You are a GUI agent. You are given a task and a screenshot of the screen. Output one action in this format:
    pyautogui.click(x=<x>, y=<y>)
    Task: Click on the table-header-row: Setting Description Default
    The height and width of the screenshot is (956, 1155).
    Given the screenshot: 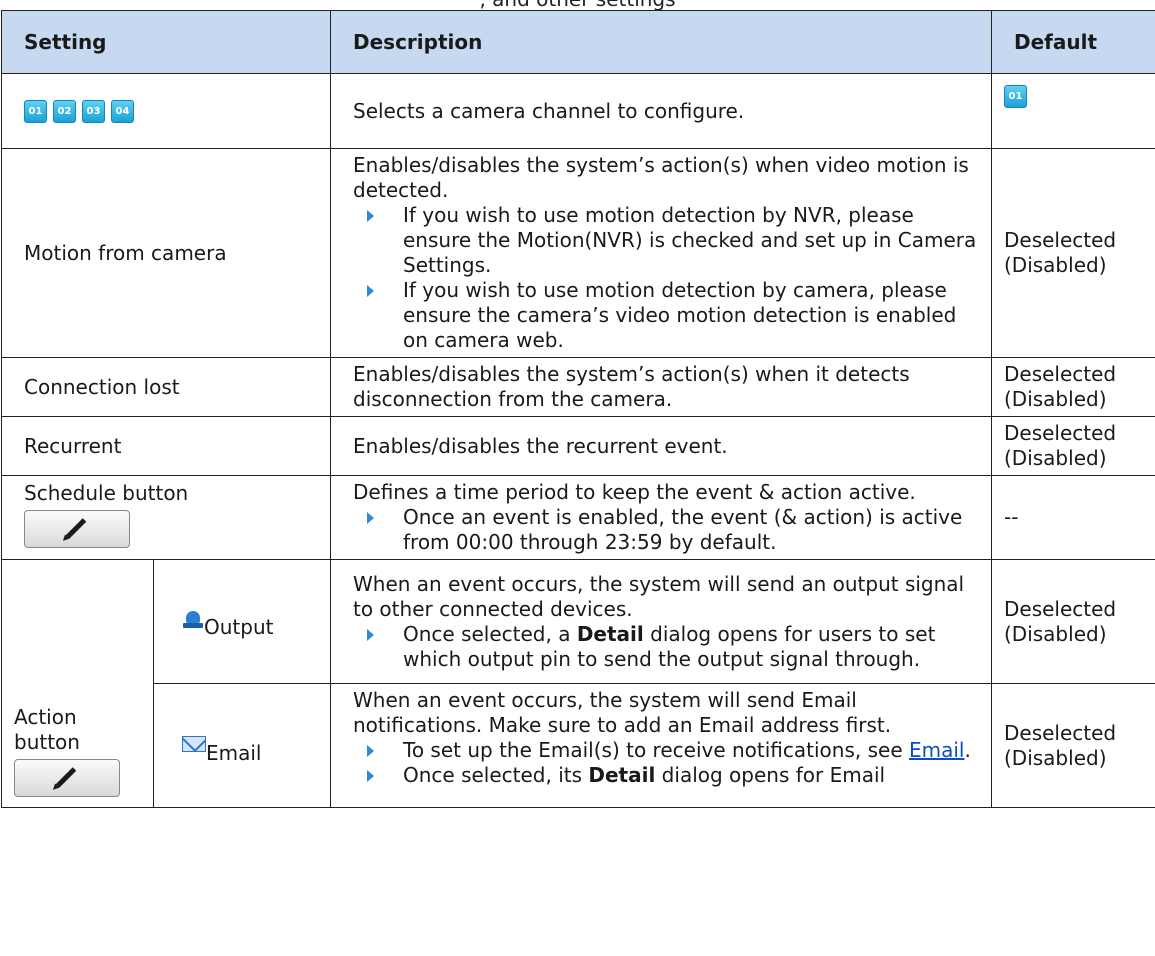 What is the action you would take?
    pyautogui.click(x=578, y=42)
    